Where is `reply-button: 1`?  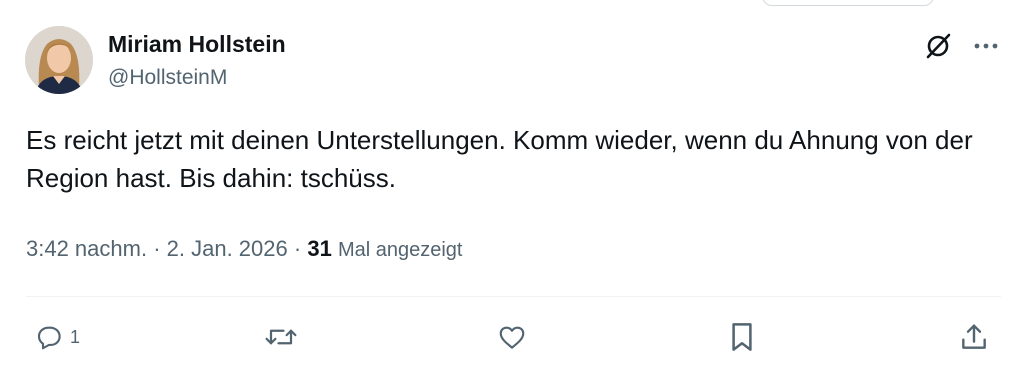 reply-button: 1 is located at coordinates (57, 337).